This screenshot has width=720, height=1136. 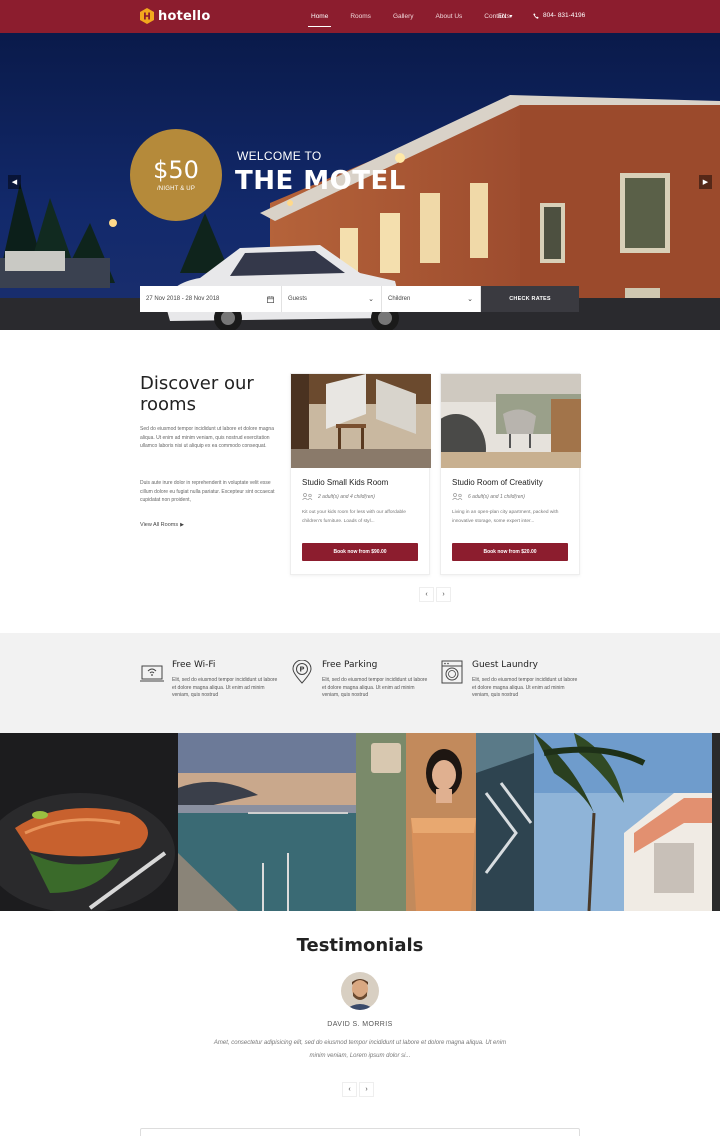 What do you see at coordinates (332, 299) in the screenshot?
I see `guests-select: Guests ⌄` at bounding box center [332, 299].